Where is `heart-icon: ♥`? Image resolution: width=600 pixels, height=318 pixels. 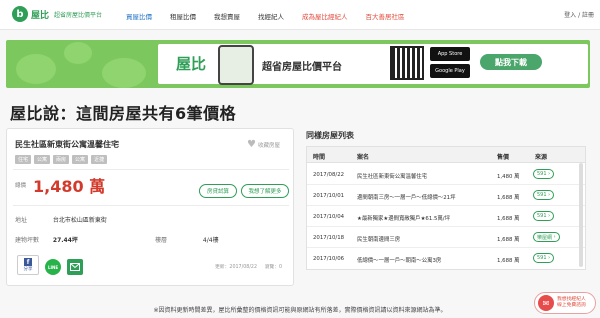 heart-icon: ♥ is located at coordinates (251, 144).